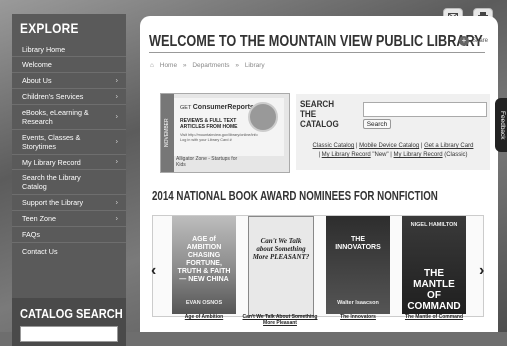 The image size is (507, 346). What do you see at coordinates (204, 303) in the screenshot?
I see `book-cover-author: EVAN OSNOS` at bounding box center [204, 303].